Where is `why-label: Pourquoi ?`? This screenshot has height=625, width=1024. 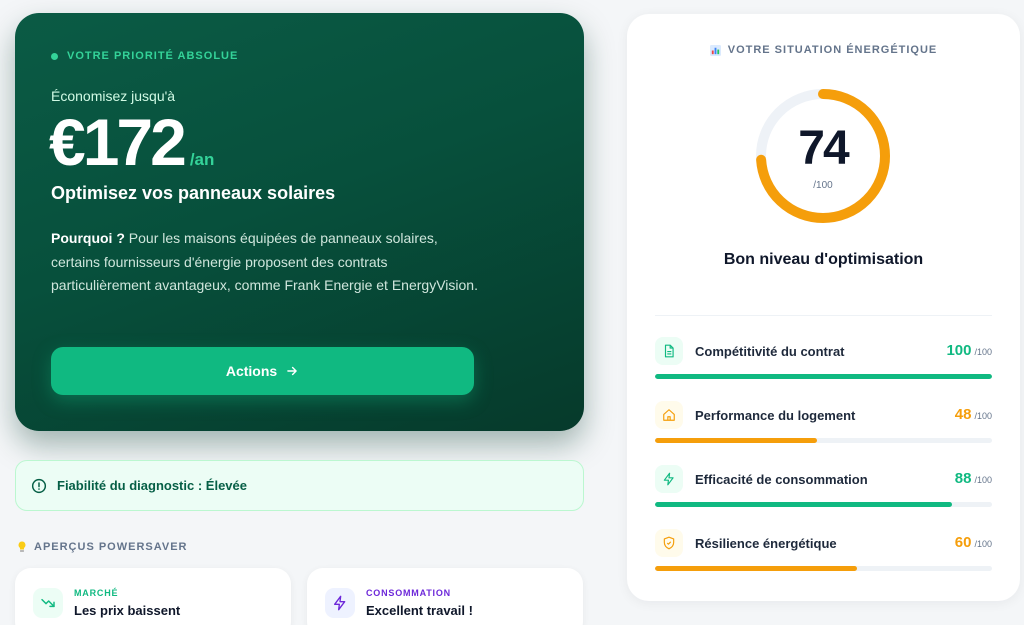
why-label: Pourquoi ? is located at coordinates (88, 238).